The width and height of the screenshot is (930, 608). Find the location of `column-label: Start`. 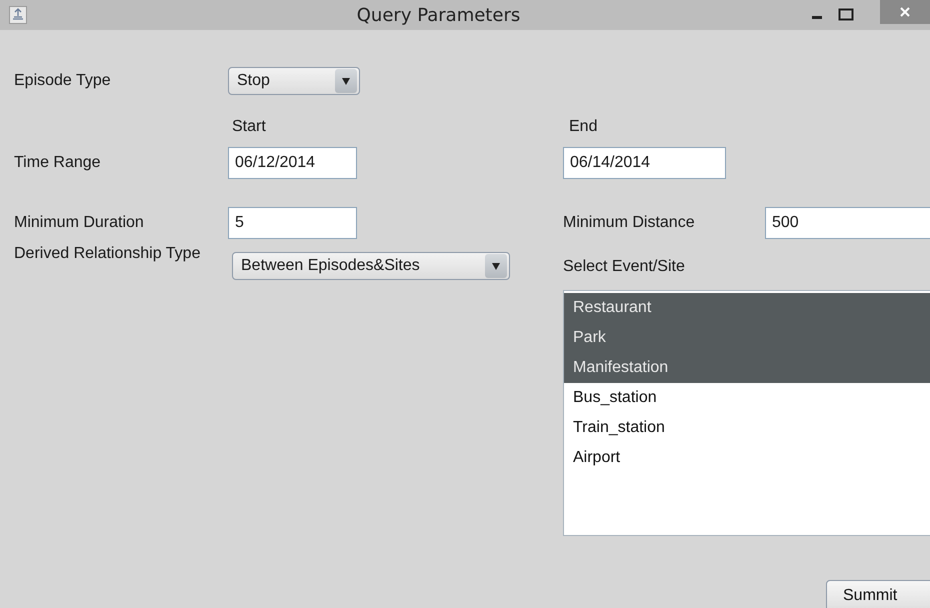

column-label: Start is located at coordinates (249, 127).